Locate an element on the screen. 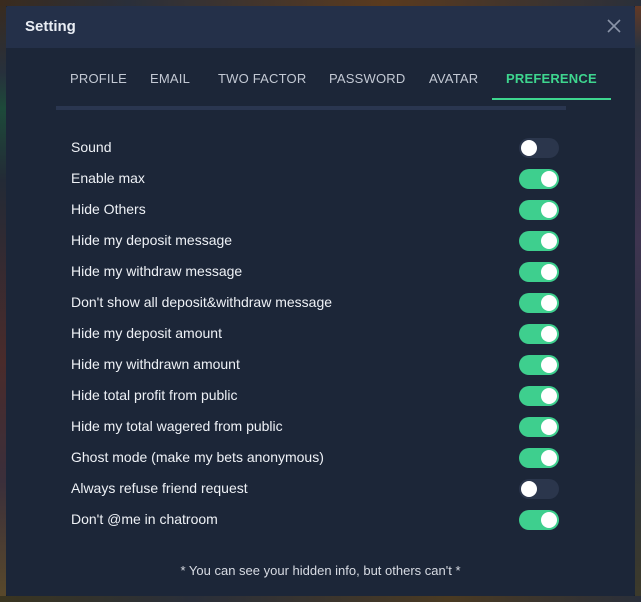 The width and height of the screenshot is (641, 602). setting-row: Sound is located at coordinates (320, 148).